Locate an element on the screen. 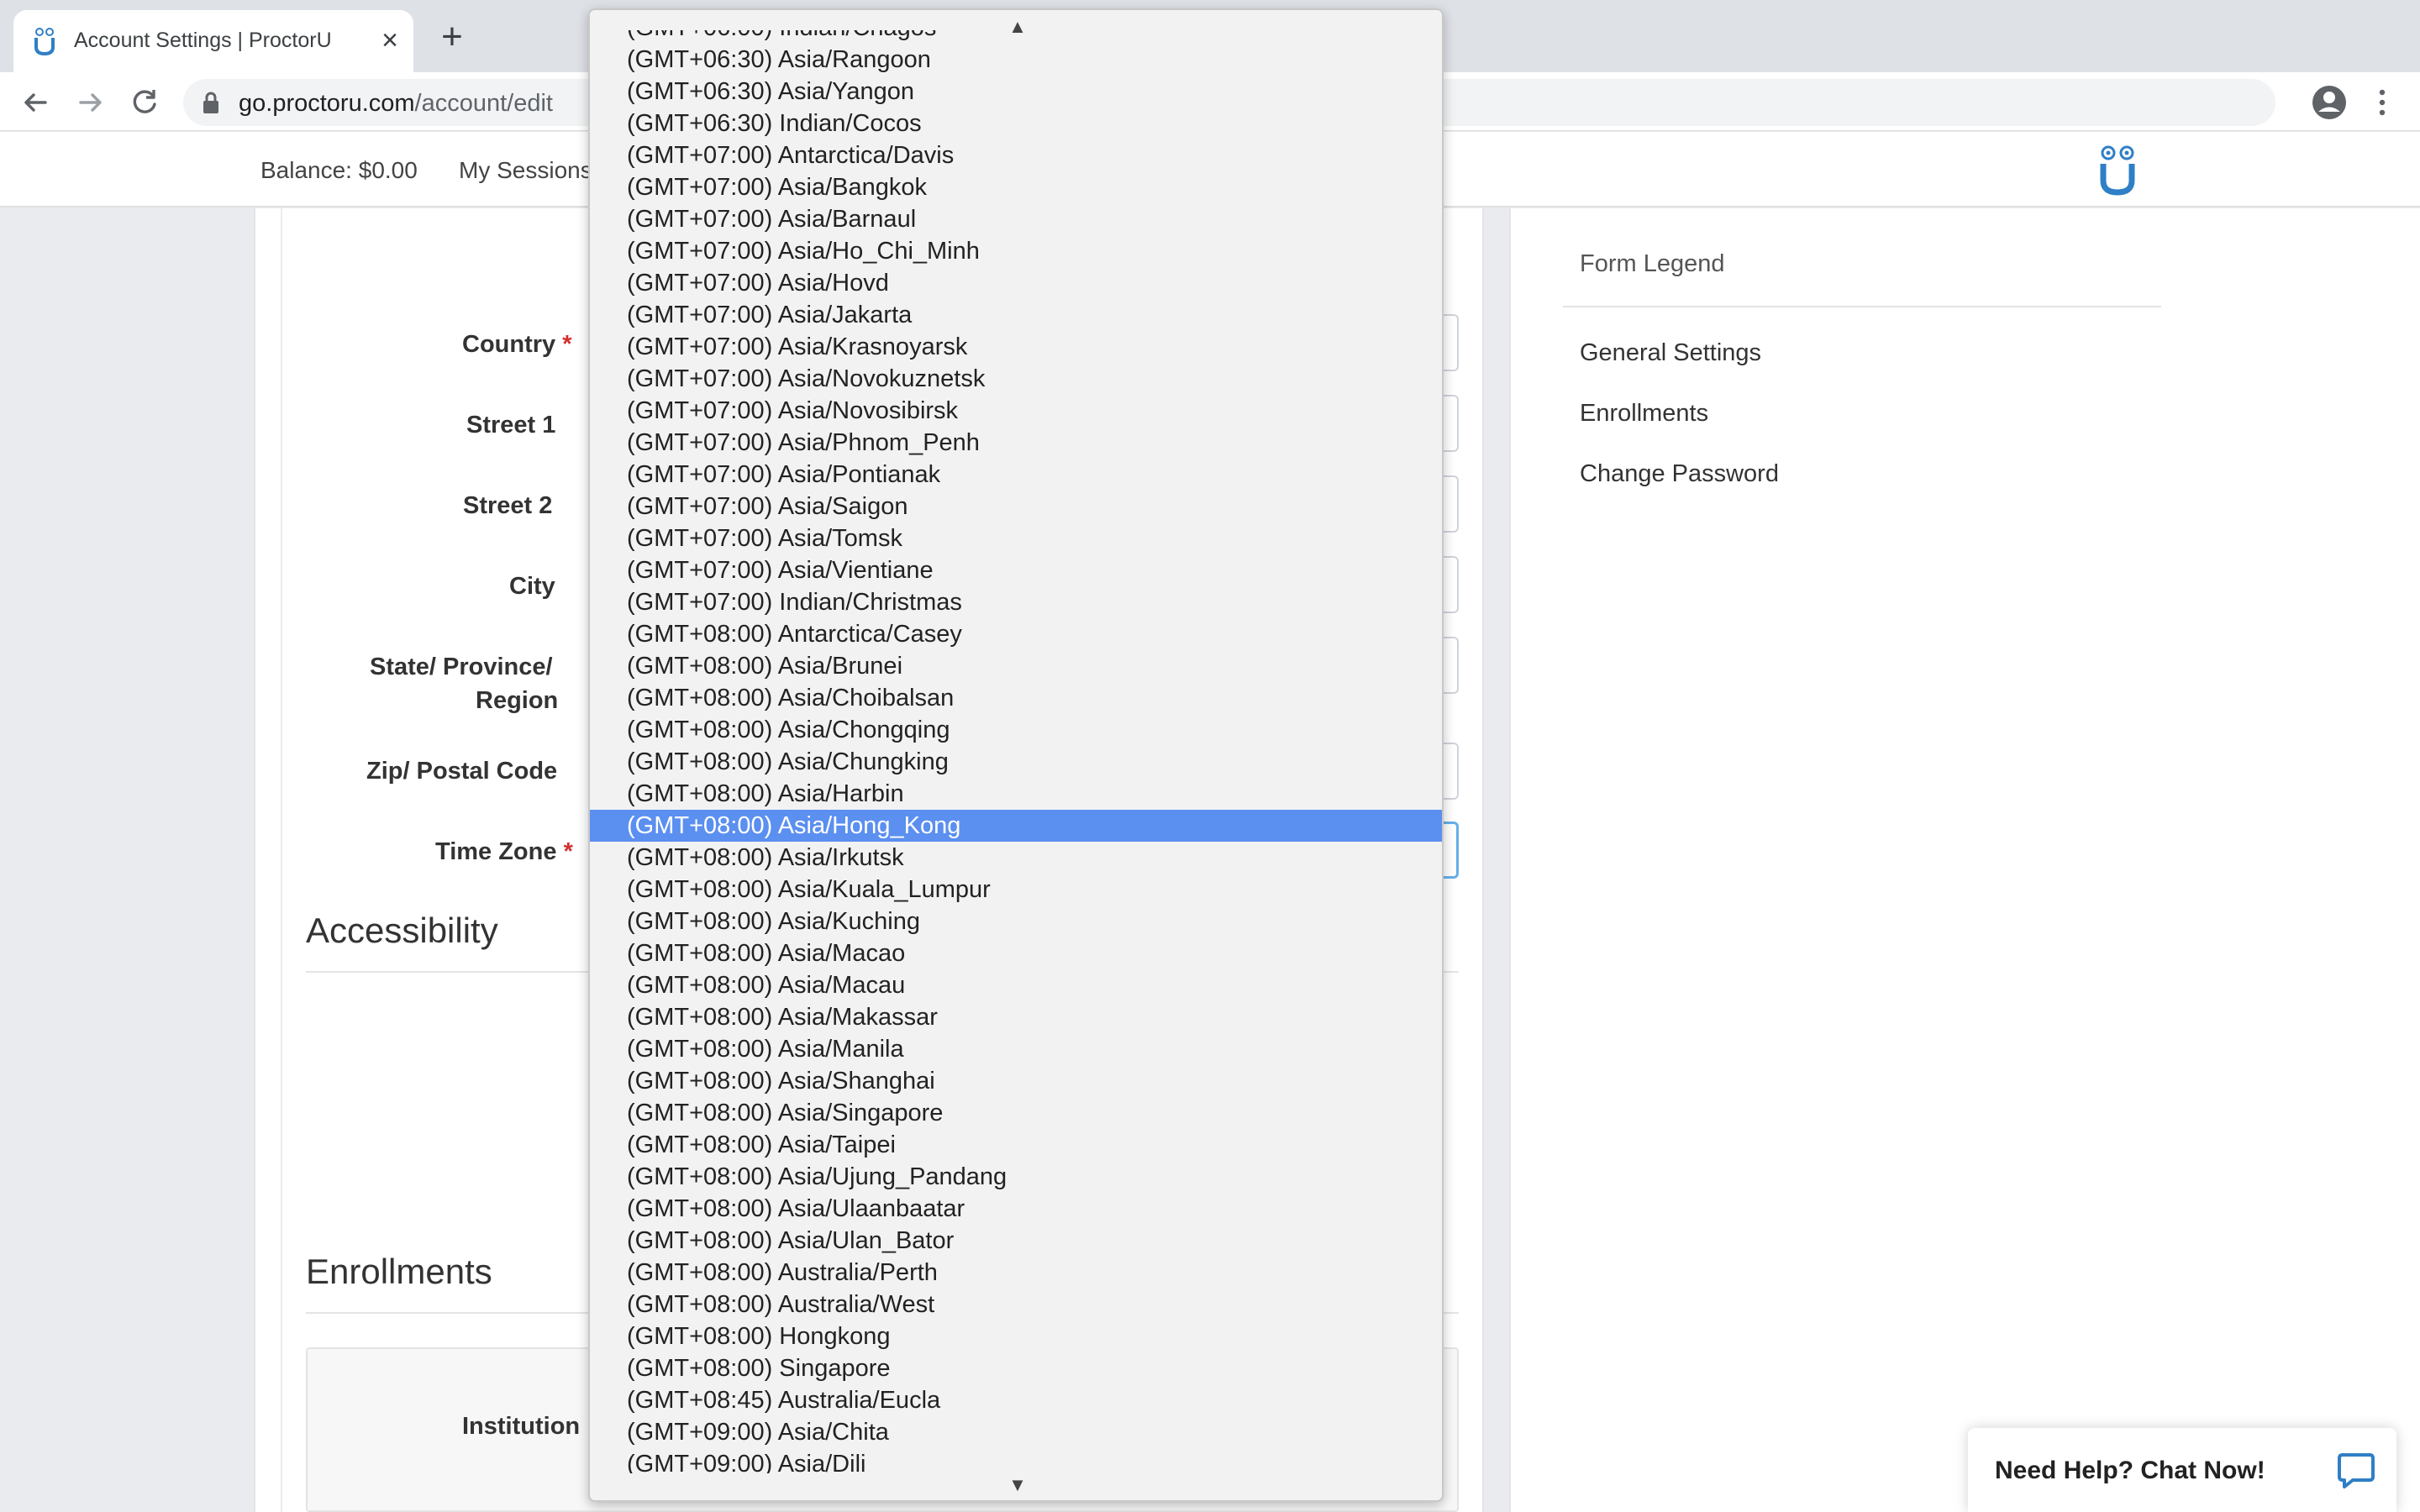  time-zone-option: (GMT+07:00) Asia/Hovd is located at coordinates (1016, 283).